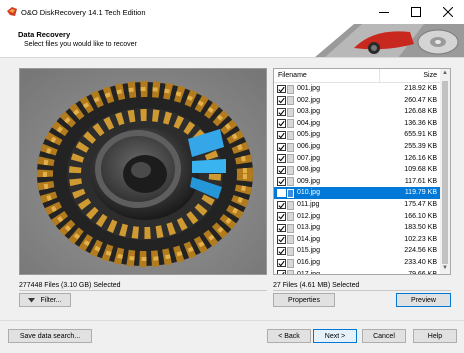 This screenshot has width=464, height=353. Describe the element at coordinates (445, 73) in the screenshot. I see `scroll-up-icon: ▲` at that location.